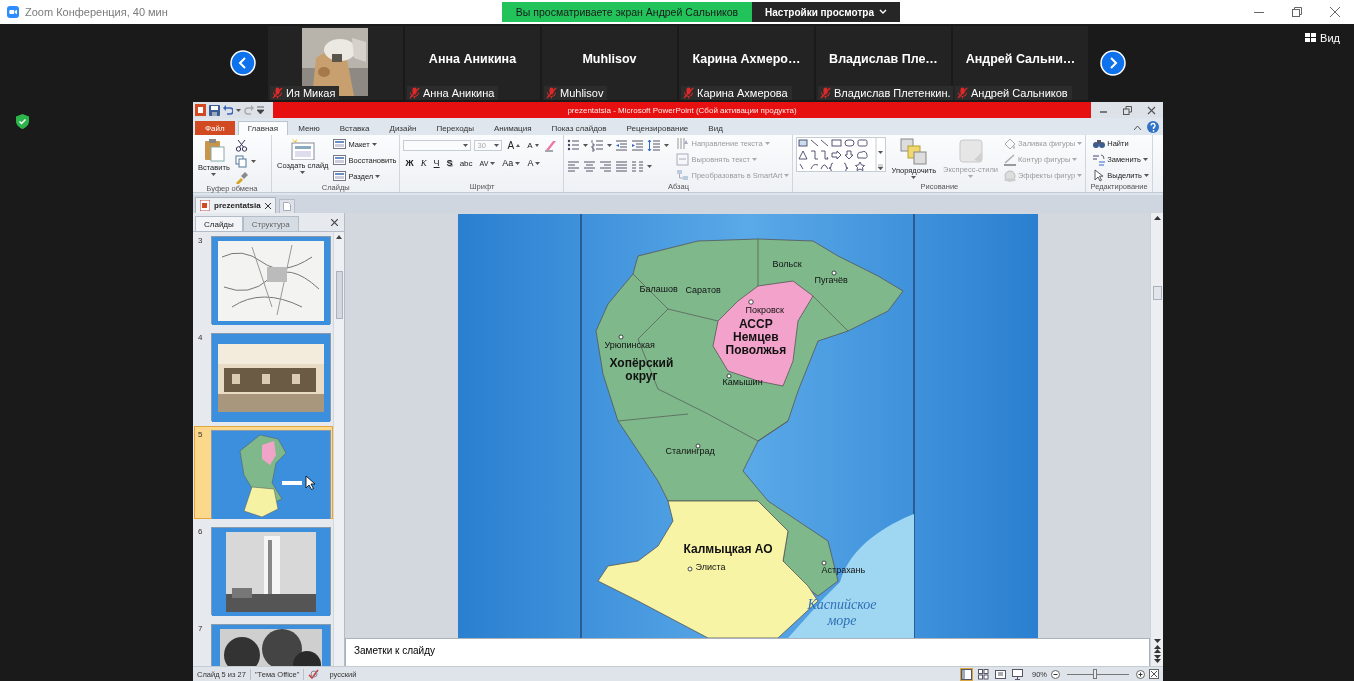  I want to click on help-icon, so click(1153, 127).